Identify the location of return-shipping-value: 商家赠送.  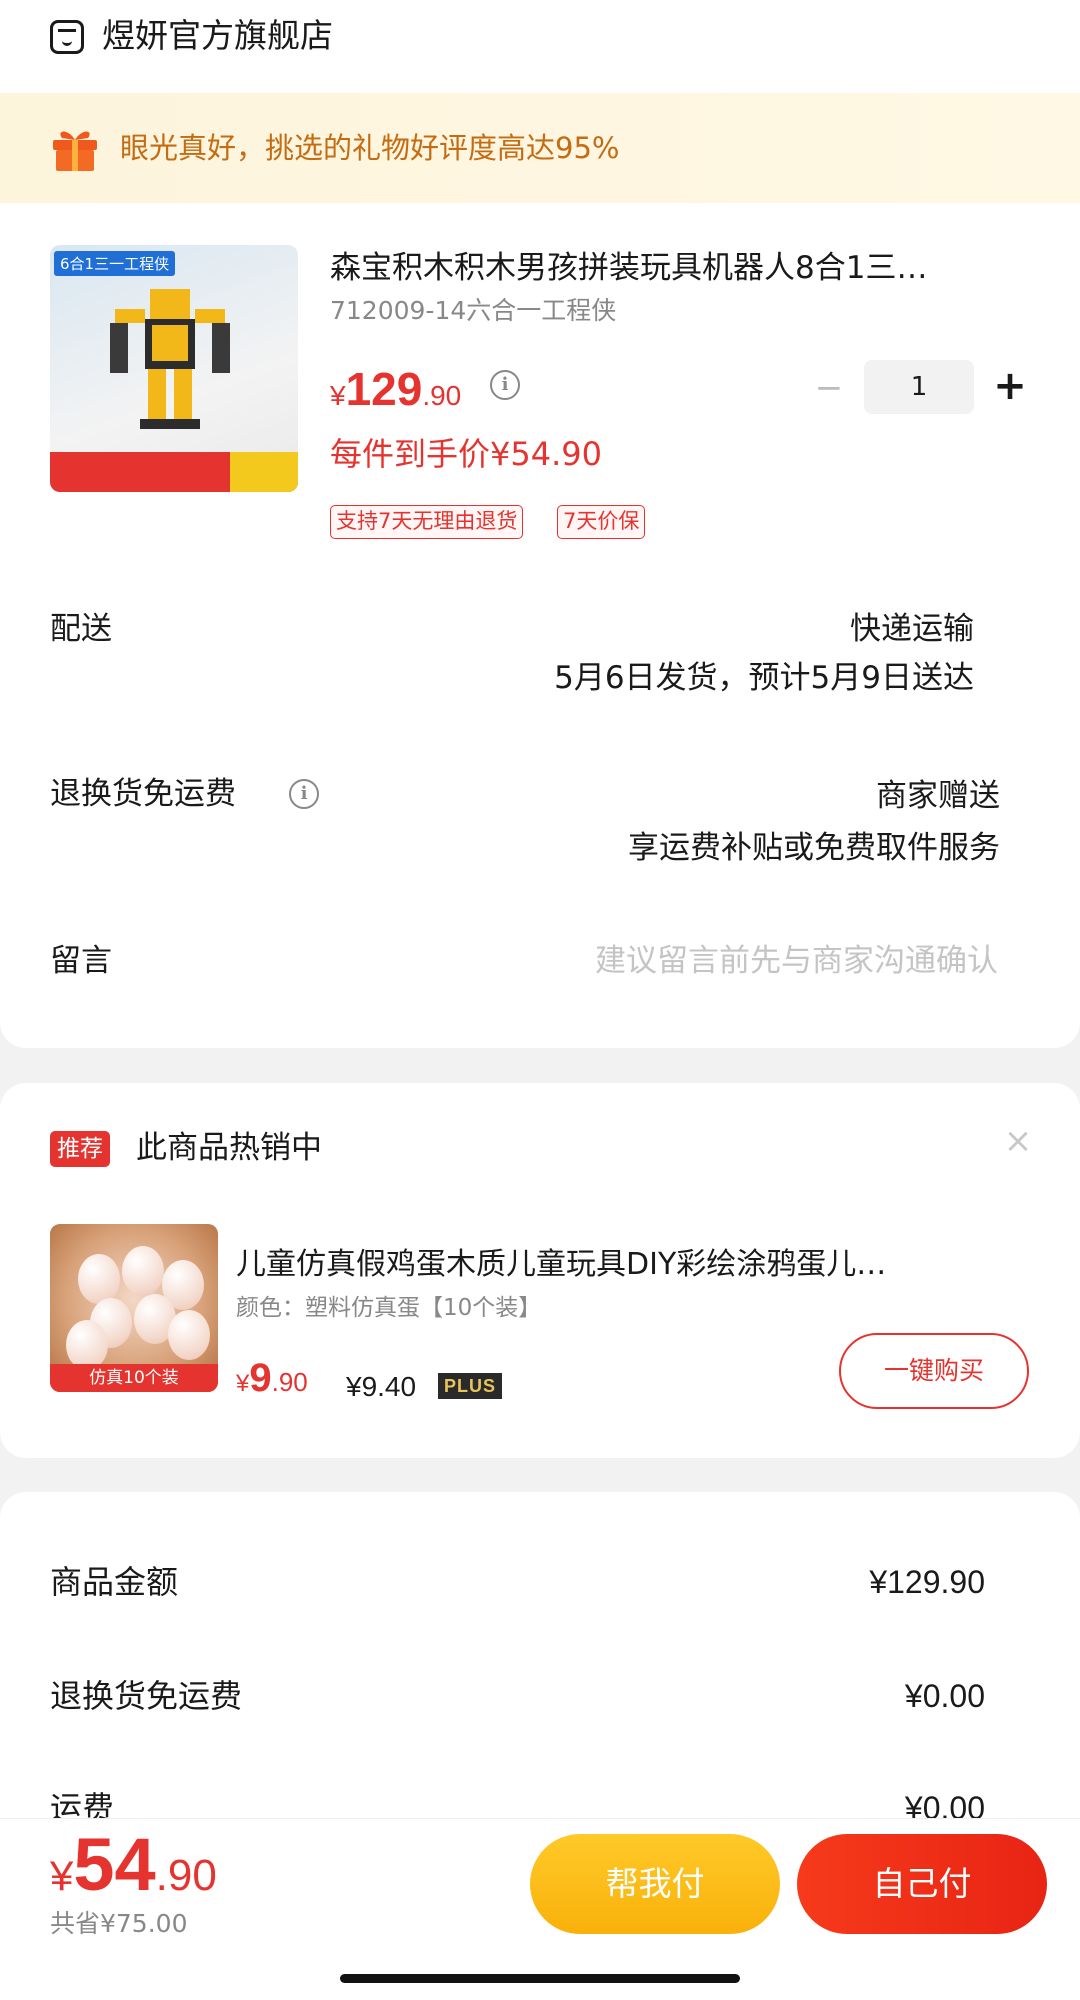
(938, 796).